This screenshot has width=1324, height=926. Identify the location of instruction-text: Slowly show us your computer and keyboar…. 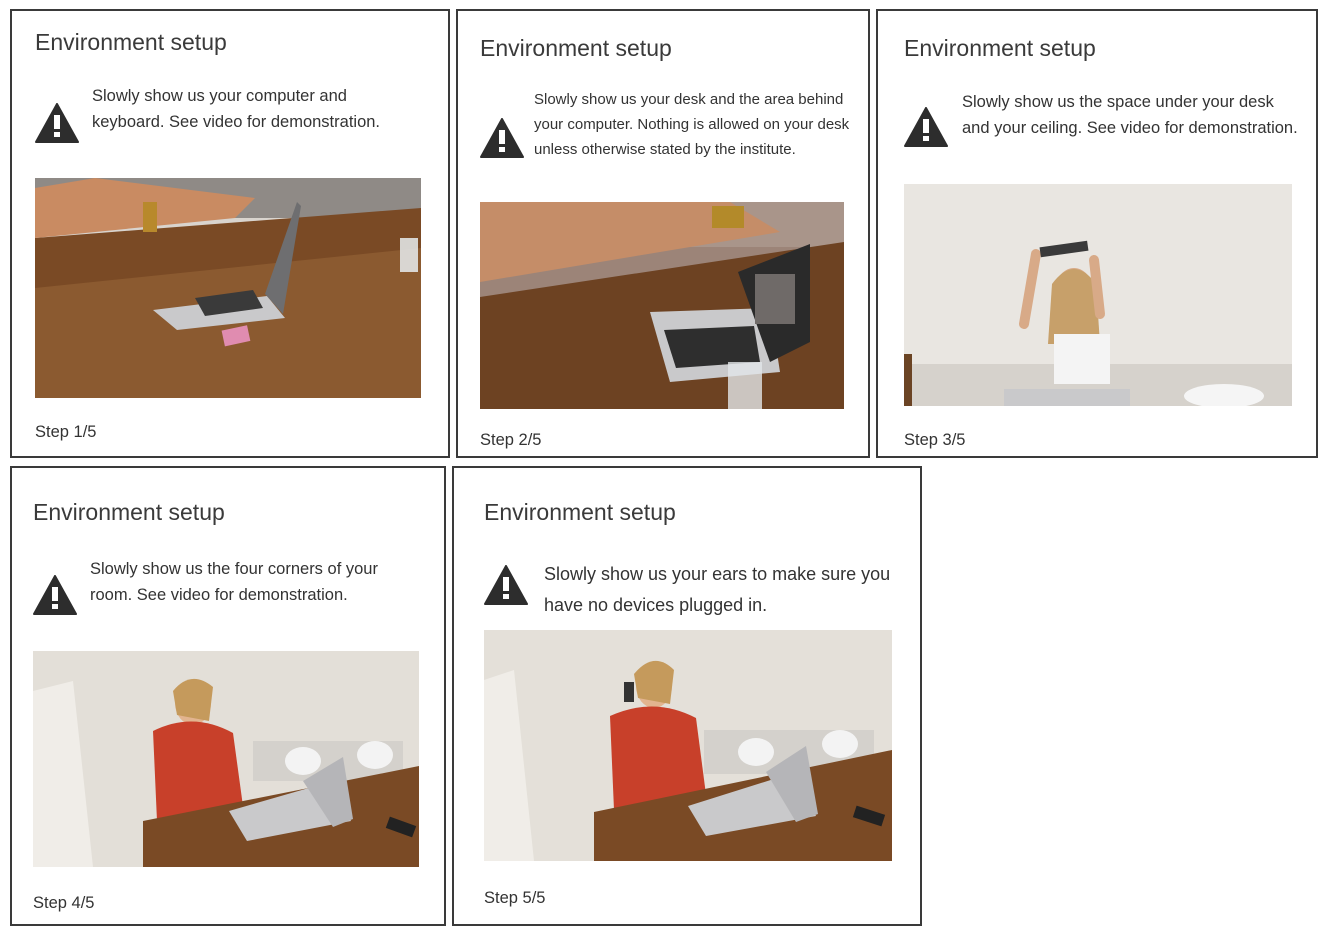
(236, 109).